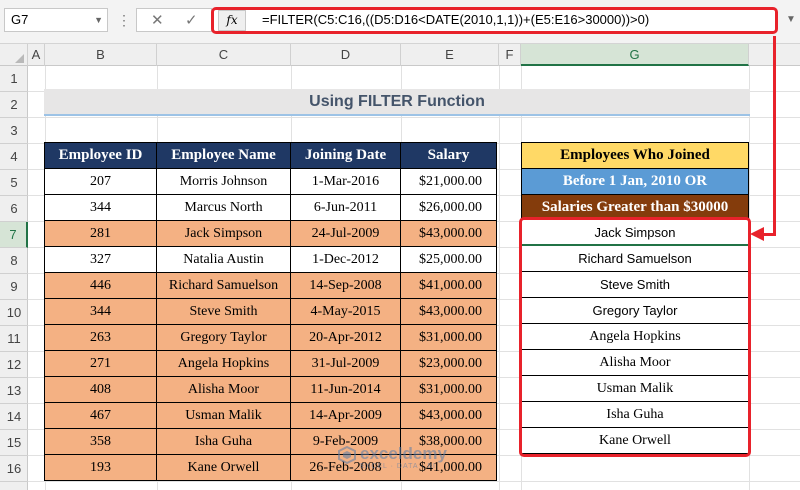 The width and height of the screenshot is (800, 490). Describe the element at coordinates (635, 181) in the screenshot. I see `result-header-line-2: Before 1 Jan, 2010 OR` at that location.